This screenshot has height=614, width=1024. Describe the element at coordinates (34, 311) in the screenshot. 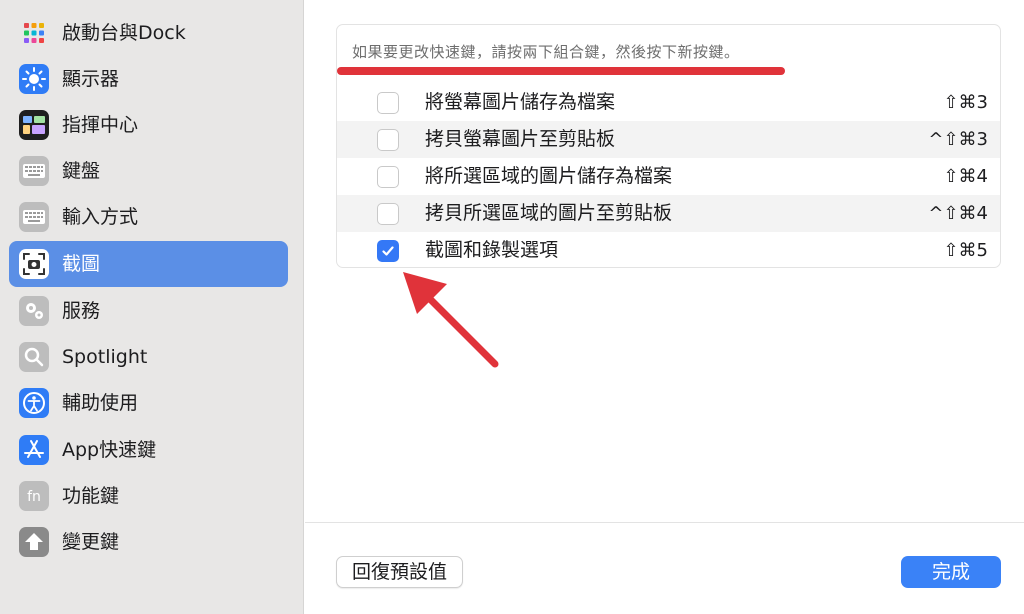

I see `gears-icon` at that location.